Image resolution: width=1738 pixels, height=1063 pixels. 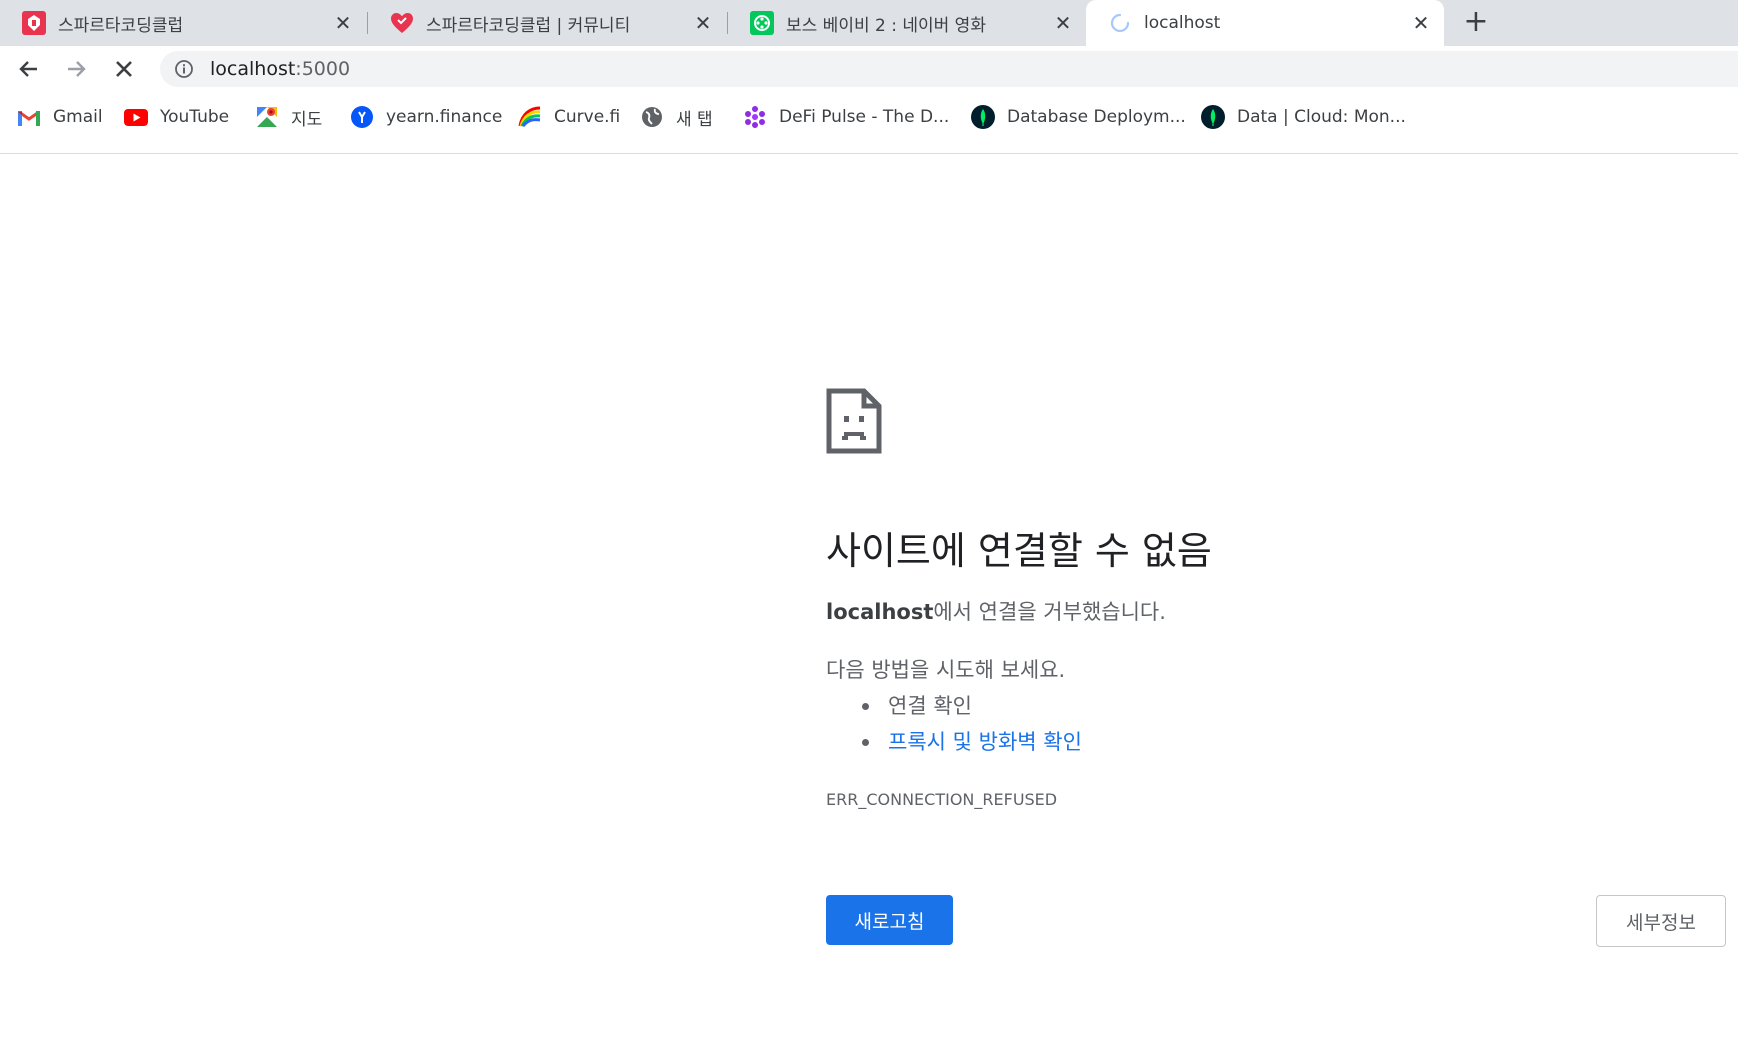 What do you see at coordinates (886, 25) in the screenshot?
I see `tab-title: 보스 베이비 2 : 네이버 영화` at bounding box center [886, 25].